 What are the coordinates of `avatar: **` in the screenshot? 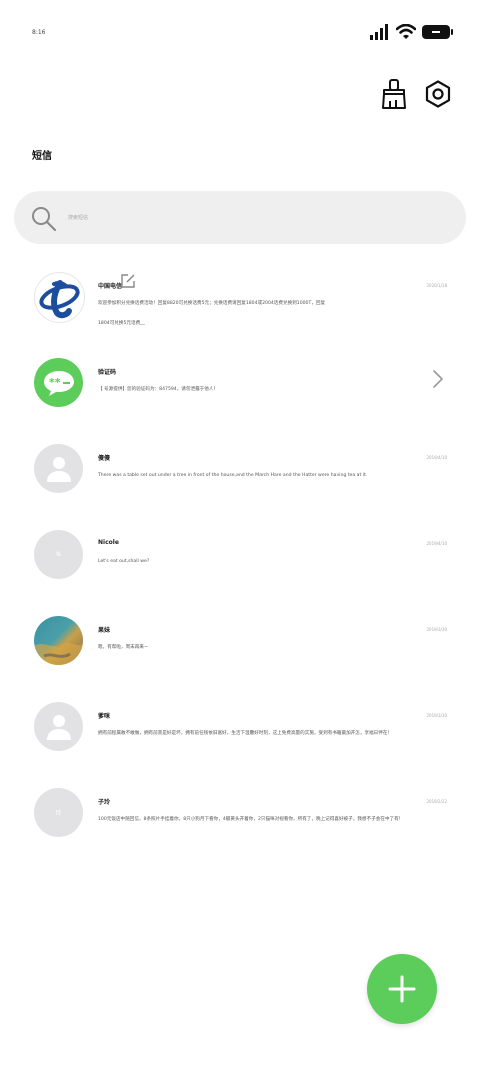 It's located at (58, 382).